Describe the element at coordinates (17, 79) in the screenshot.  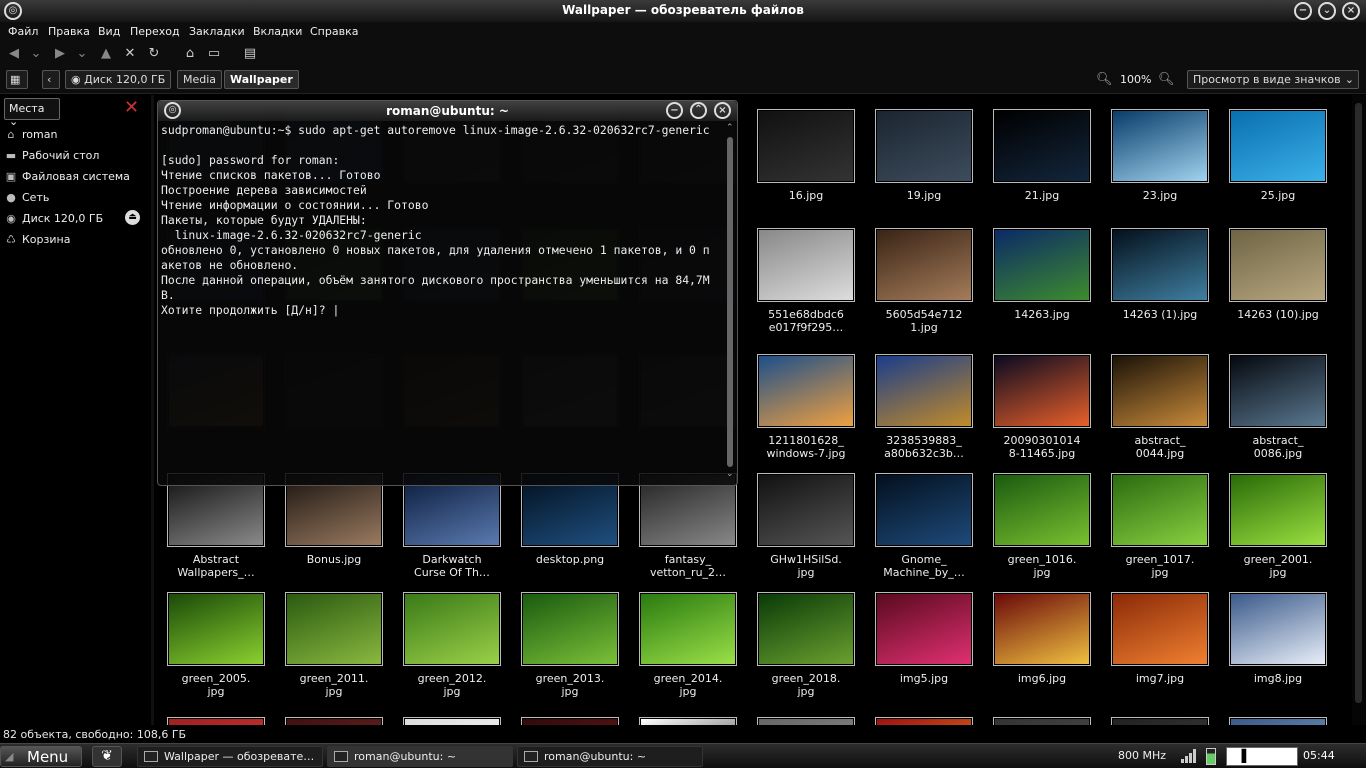
I see `toggle-path-icon: ▦` at that location.